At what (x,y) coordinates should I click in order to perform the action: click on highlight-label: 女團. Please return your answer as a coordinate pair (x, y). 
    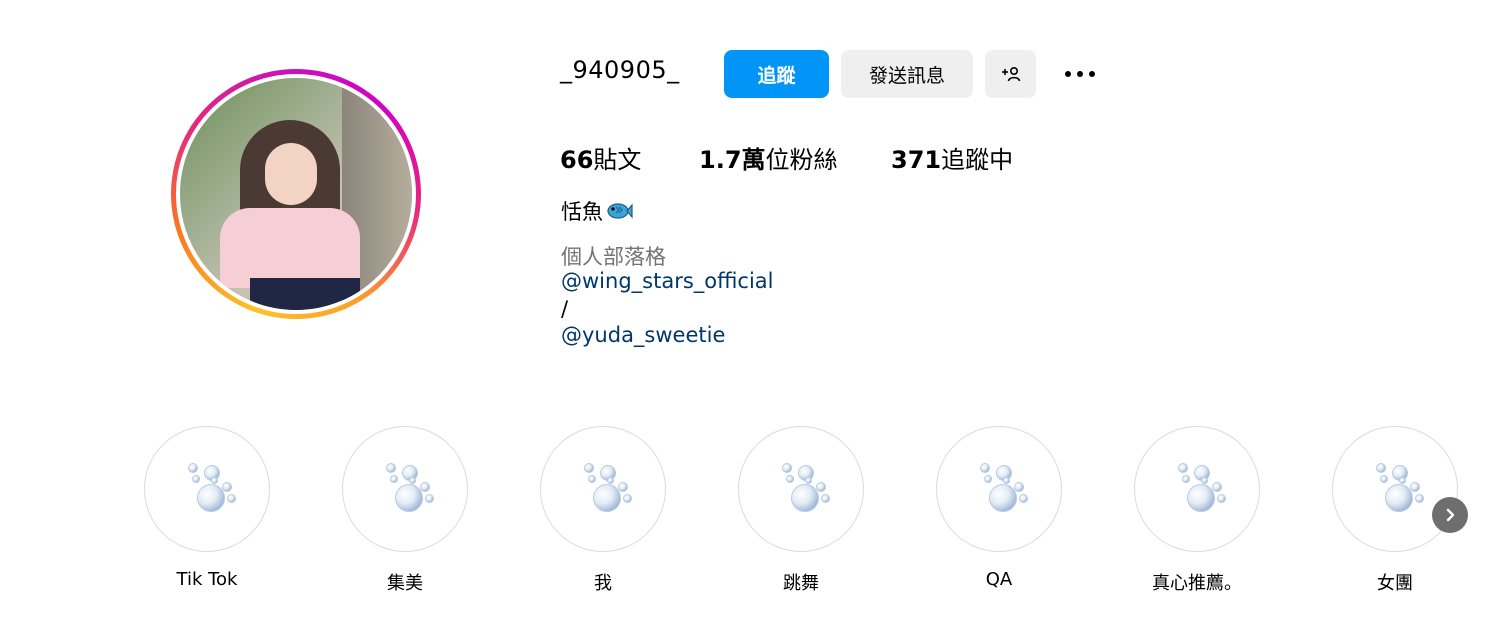
    Looking at the image, I should click on (1395, 583).